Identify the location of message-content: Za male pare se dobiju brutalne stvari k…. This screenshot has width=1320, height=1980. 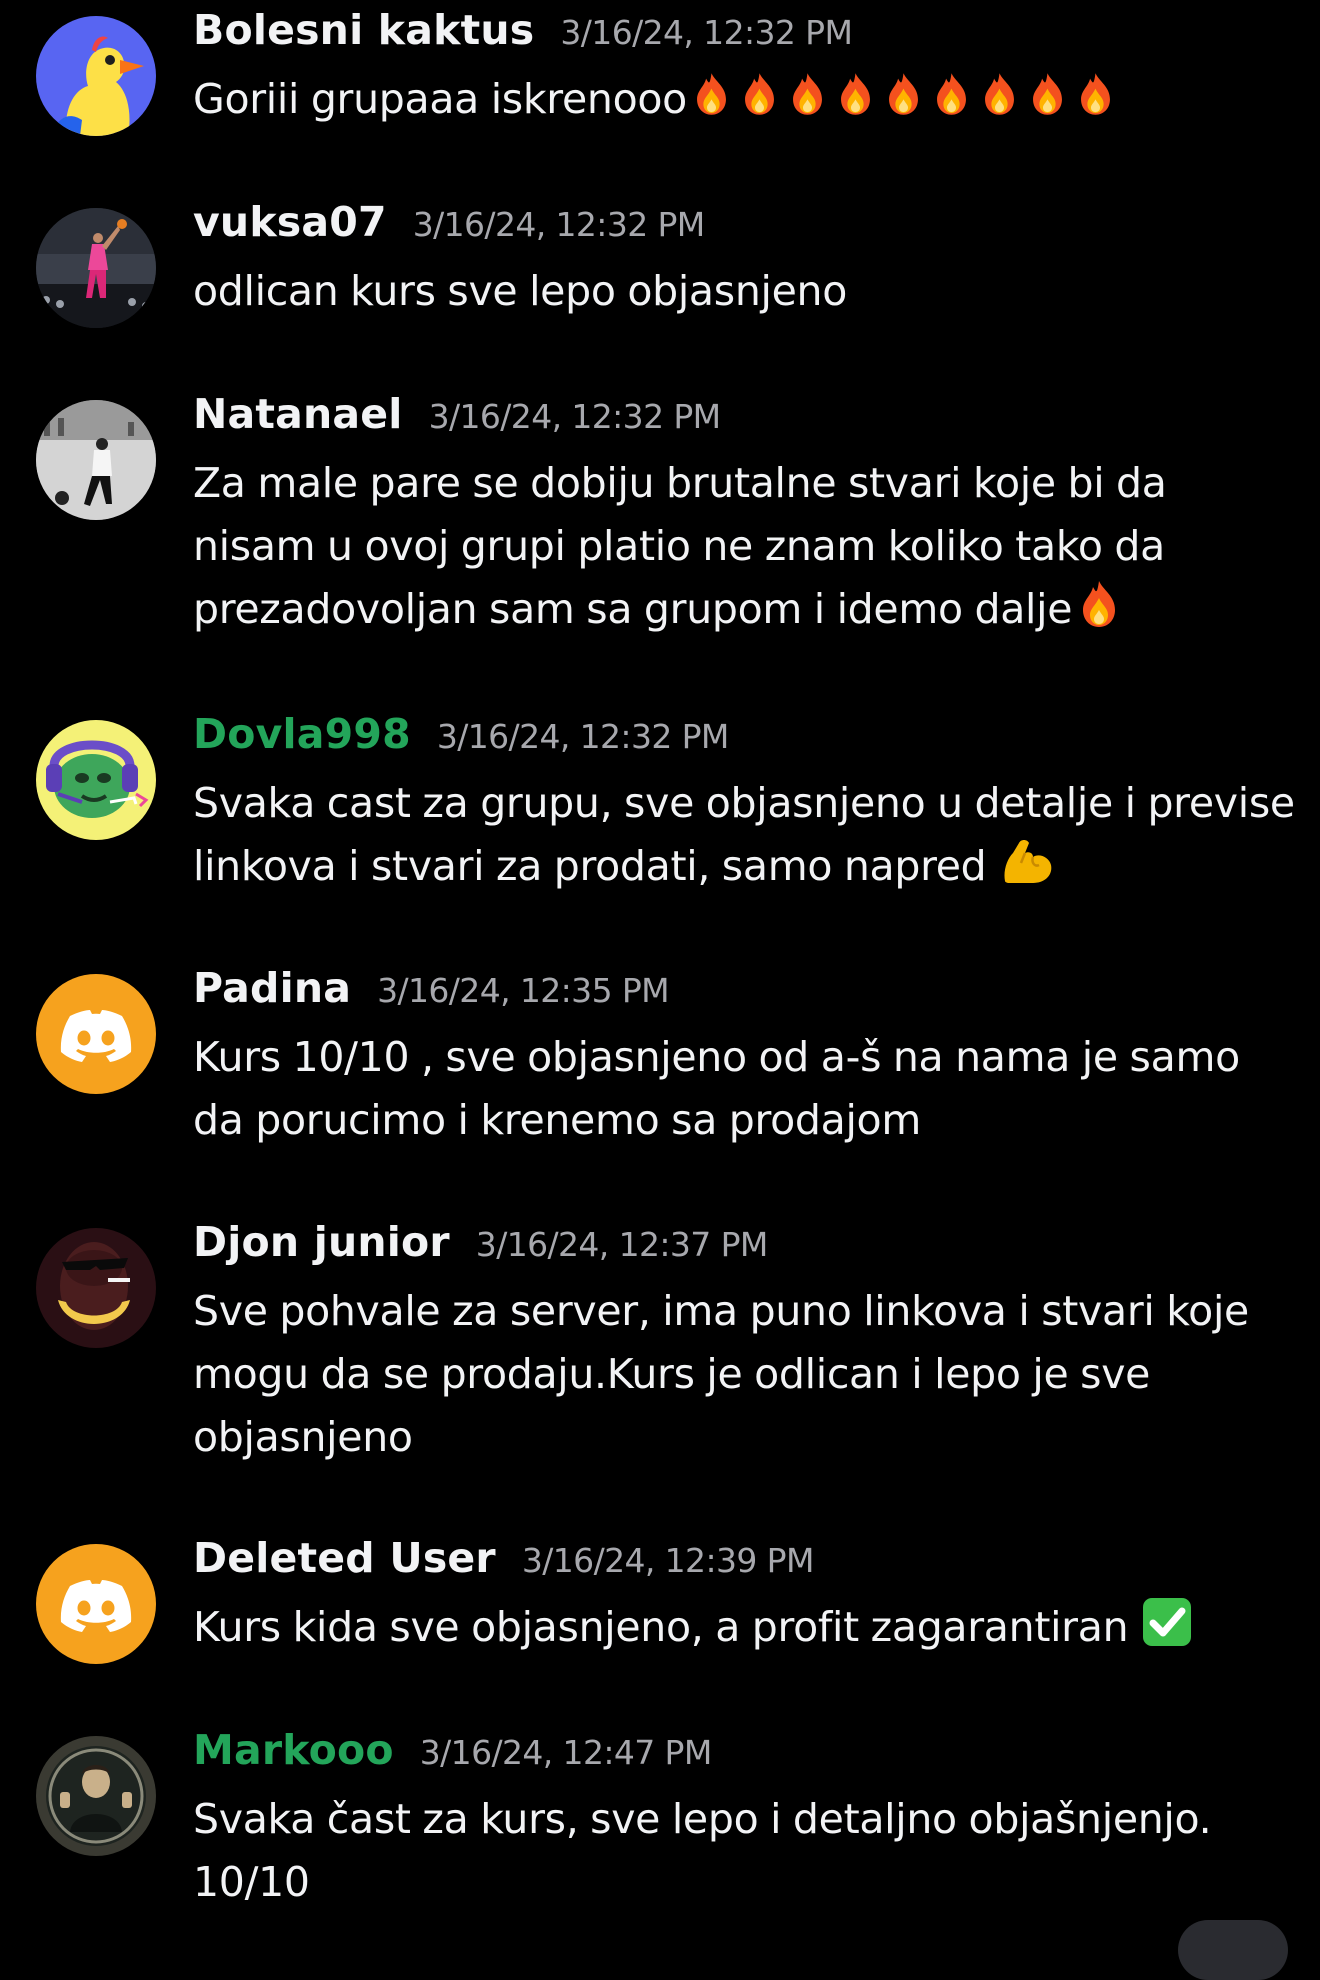
(738, 546).